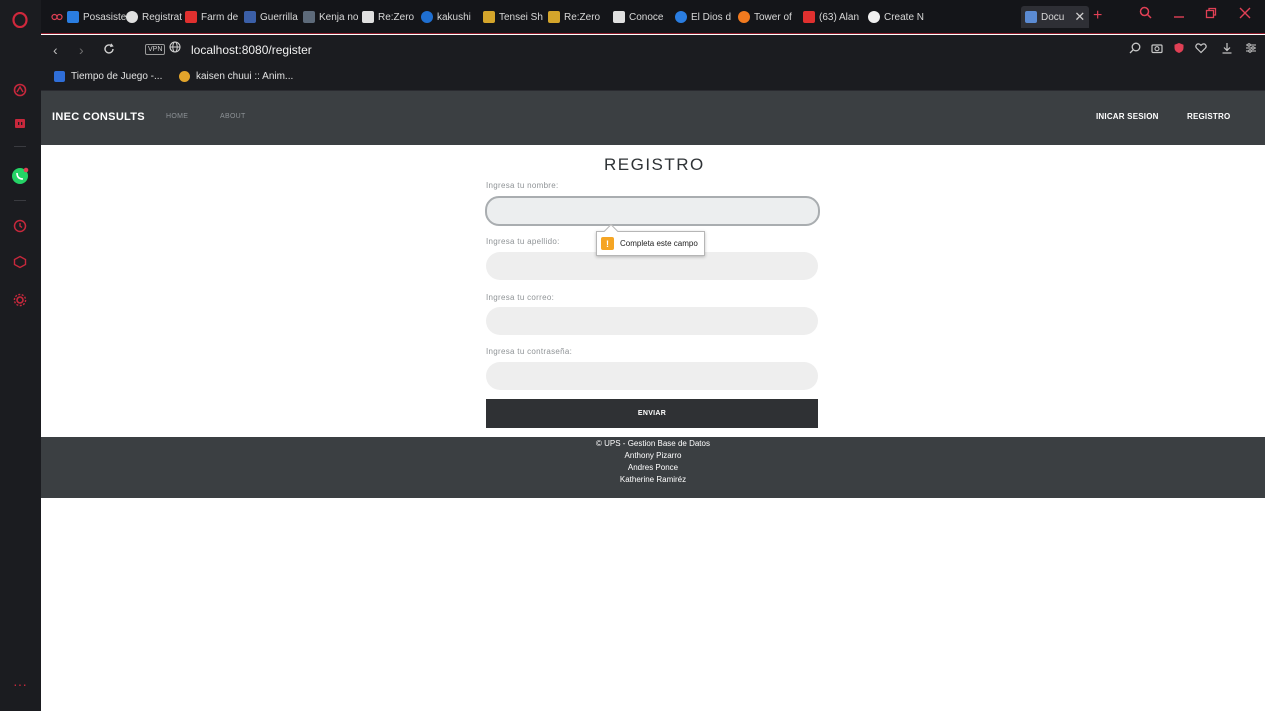 Image resolution: width=1265 pixels, height=711 pixels. Describe the element at coordinates (251, 50) in the screenshot. I see `url-input: localhost:8080/register` at that location.